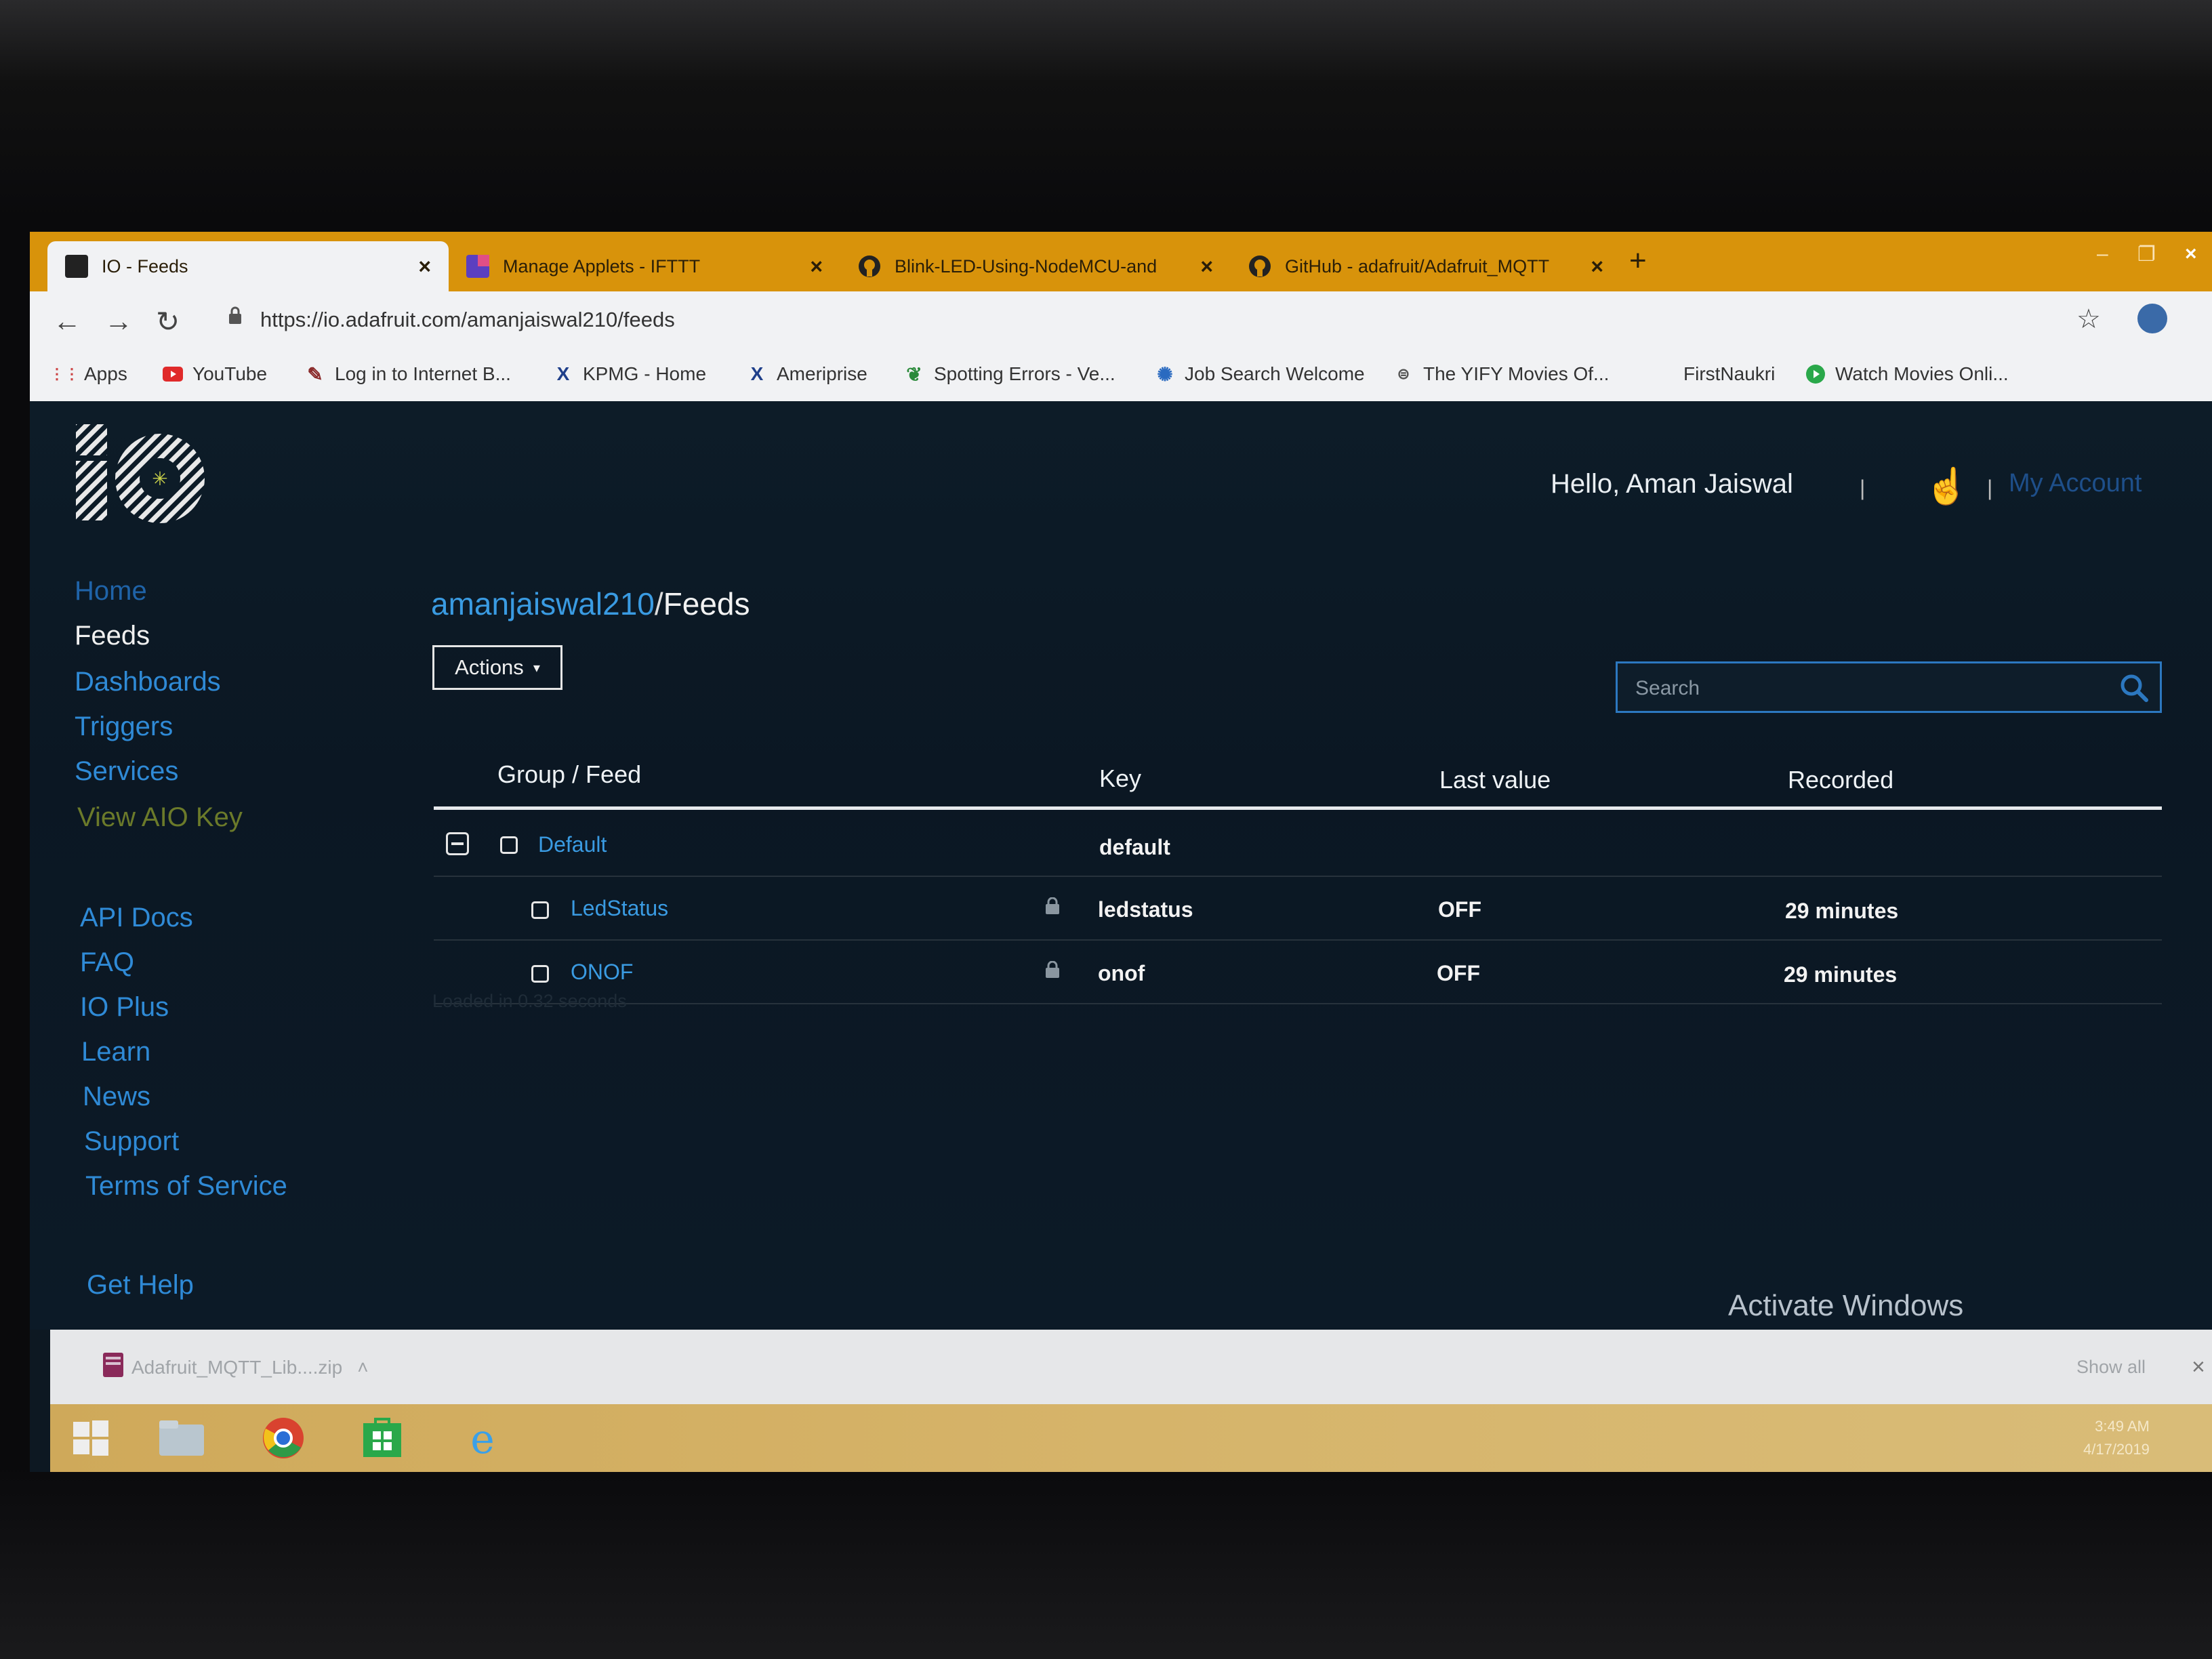  Describe the element at coordinates (1459, 909) in the screenshot. I see `feed-last-value: OFF` at that location.